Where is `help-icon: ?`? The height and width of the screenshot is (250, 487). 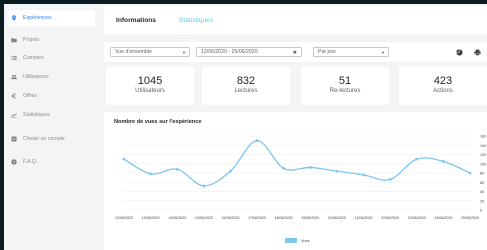
help-icon: ? is located at coordinates (13, 162).